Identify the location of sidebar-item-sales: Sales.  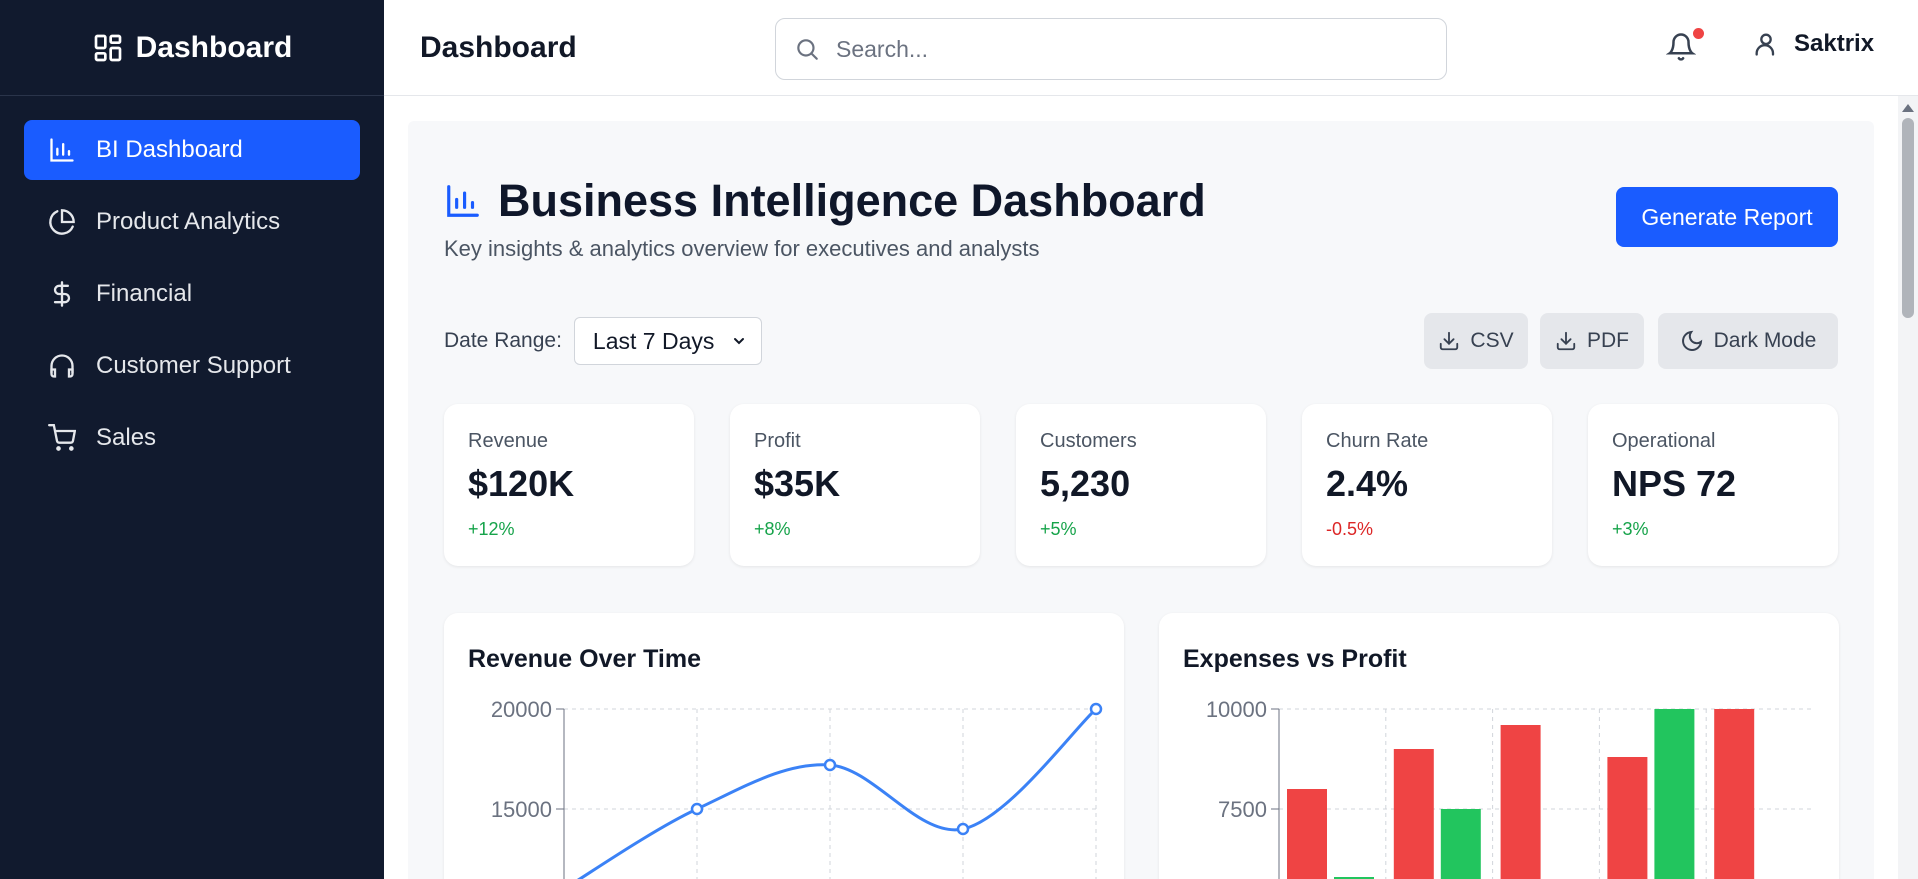
(192, 438).